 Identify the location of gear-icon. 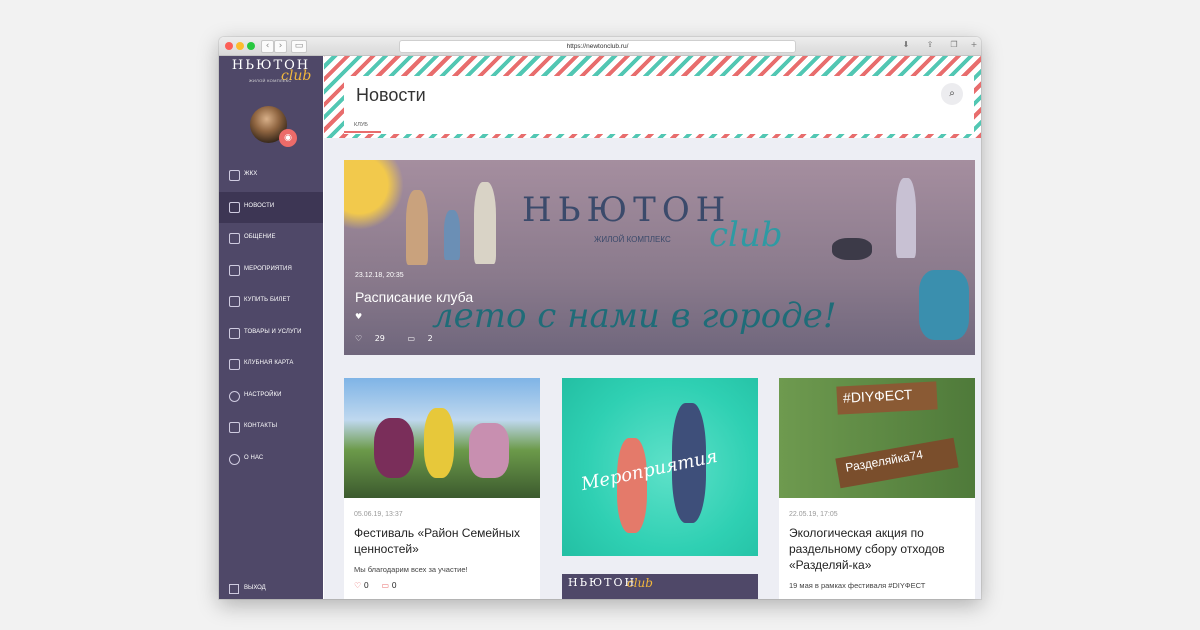
(234, 396).